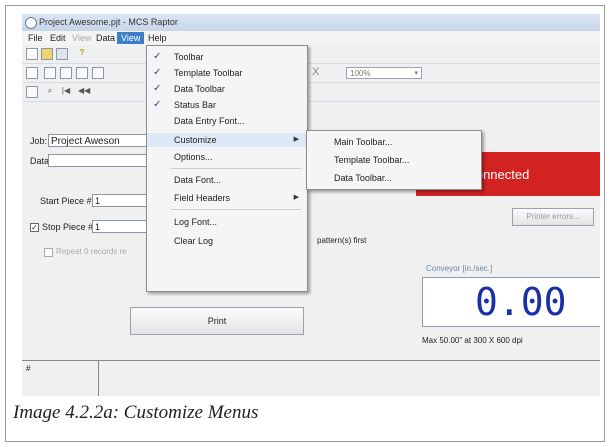 Image resolution: width=610 pixels, height=447 pixels. Describe the element at coordinates (227, 198) in the screenshot. I see `menu-item-field-headers: Field Headers ▶` at that location.